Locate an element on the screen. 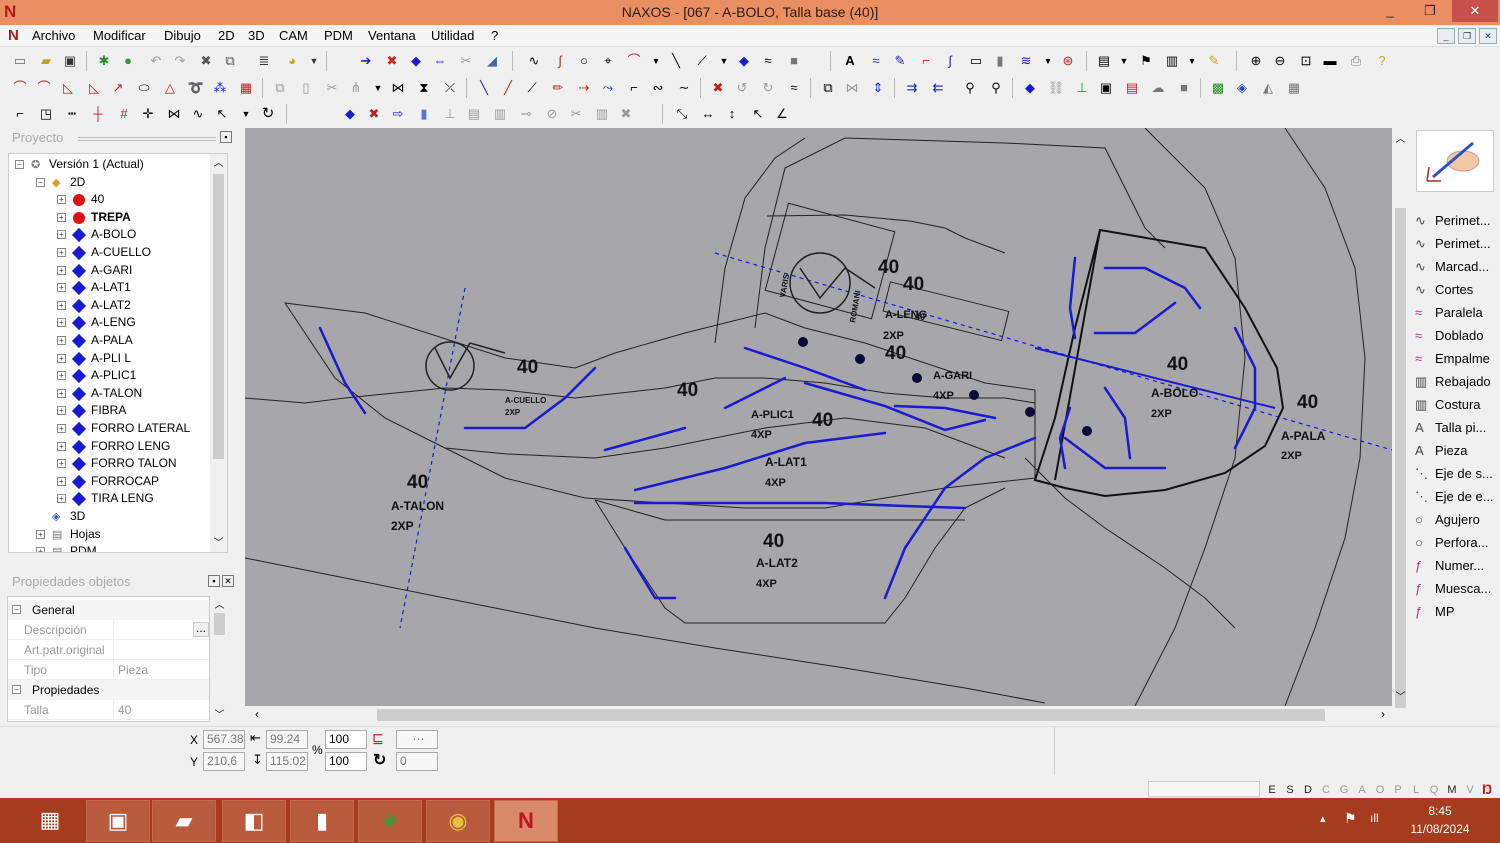 The width and height of the screenshot is (1500, 843). scroll-right-icon: › is located at coordinates (1383, 715).